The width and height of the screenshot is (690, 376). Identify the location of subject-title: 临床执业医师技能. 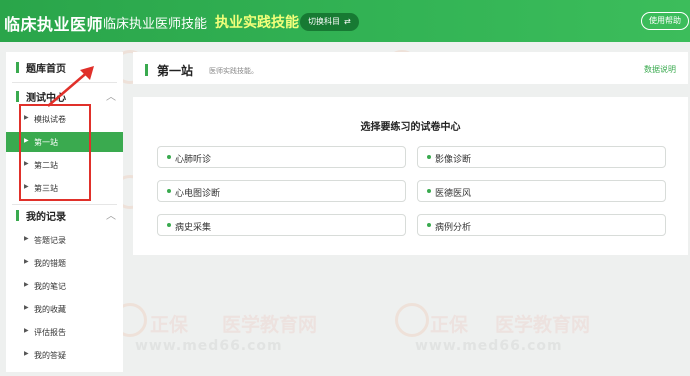
(155, 24).